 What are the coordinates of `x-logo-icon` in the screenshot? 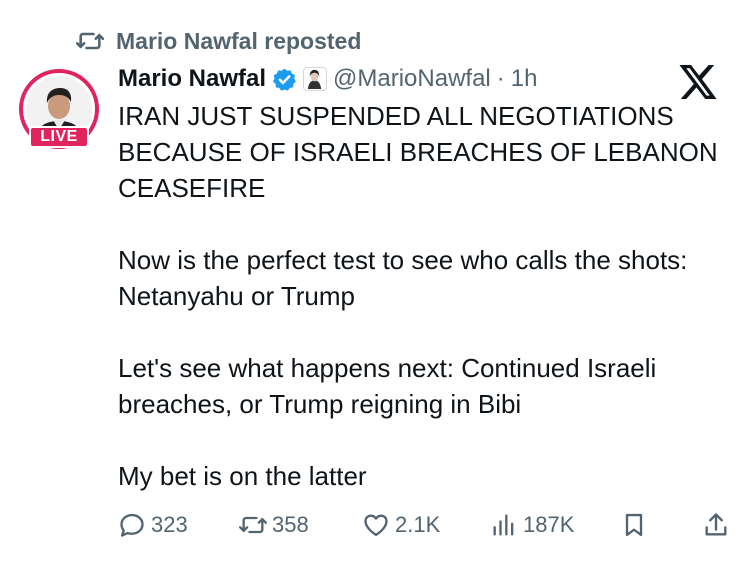 It's located at (698, 82).